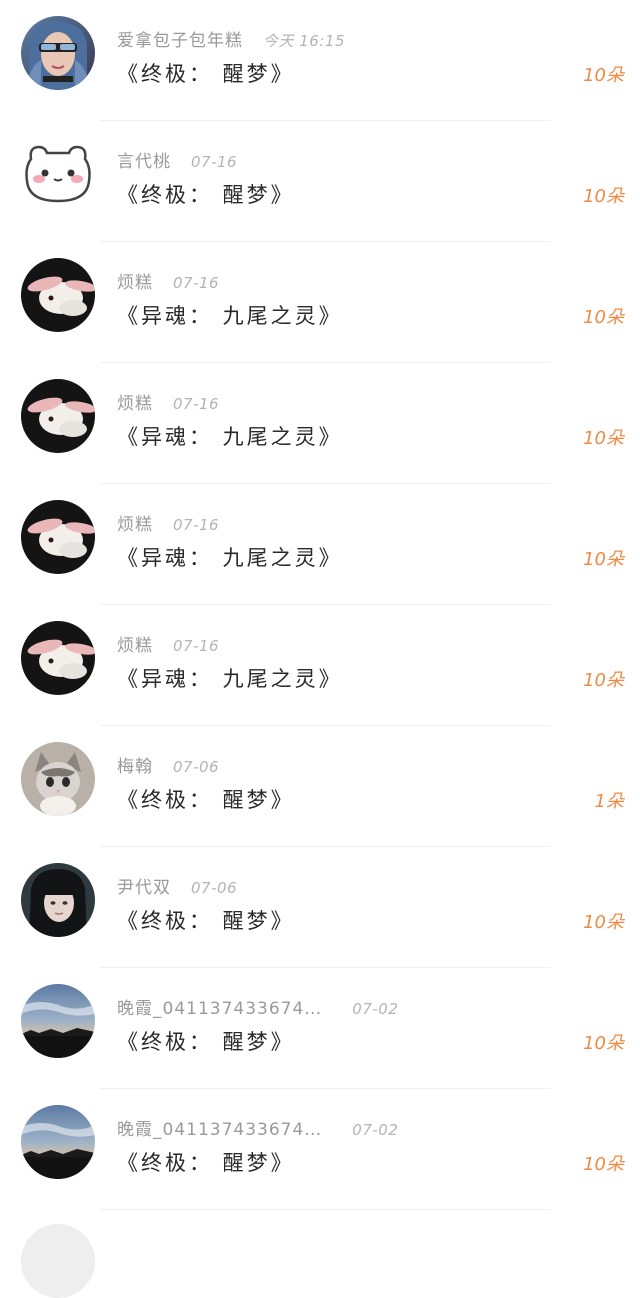 This screenshot has height=1298, width=640. What do you see at coordinates (320, 60) in the screenshot?
I see `list-item: 爱拿包子包年糕 今天 16:15 《终极： 醒梦》 10朵` at bounding box center [320, 60].